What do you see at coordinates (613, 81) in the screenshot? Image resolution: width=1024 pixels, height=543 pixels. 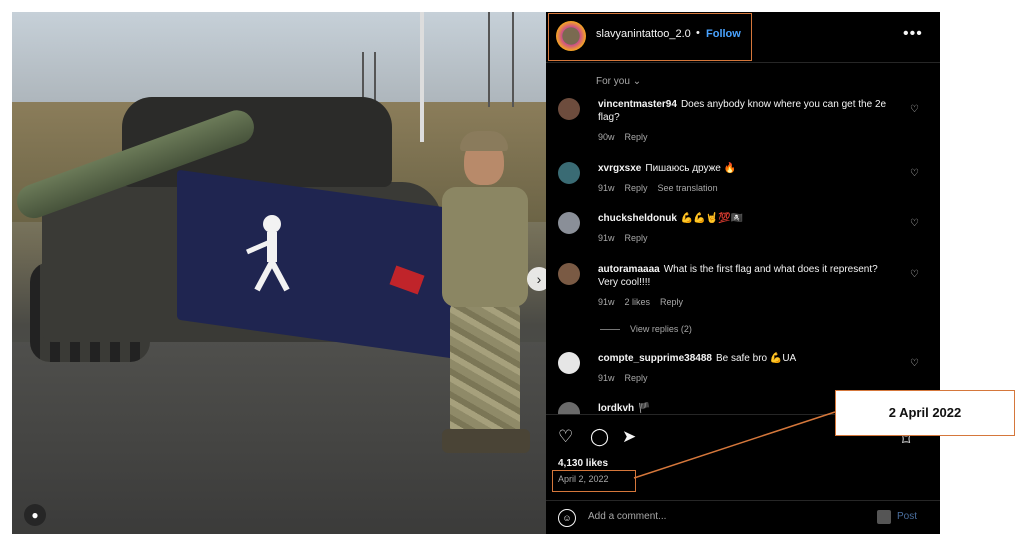 I see `comment-sort-label: For you` at bounding box center [613, 81].